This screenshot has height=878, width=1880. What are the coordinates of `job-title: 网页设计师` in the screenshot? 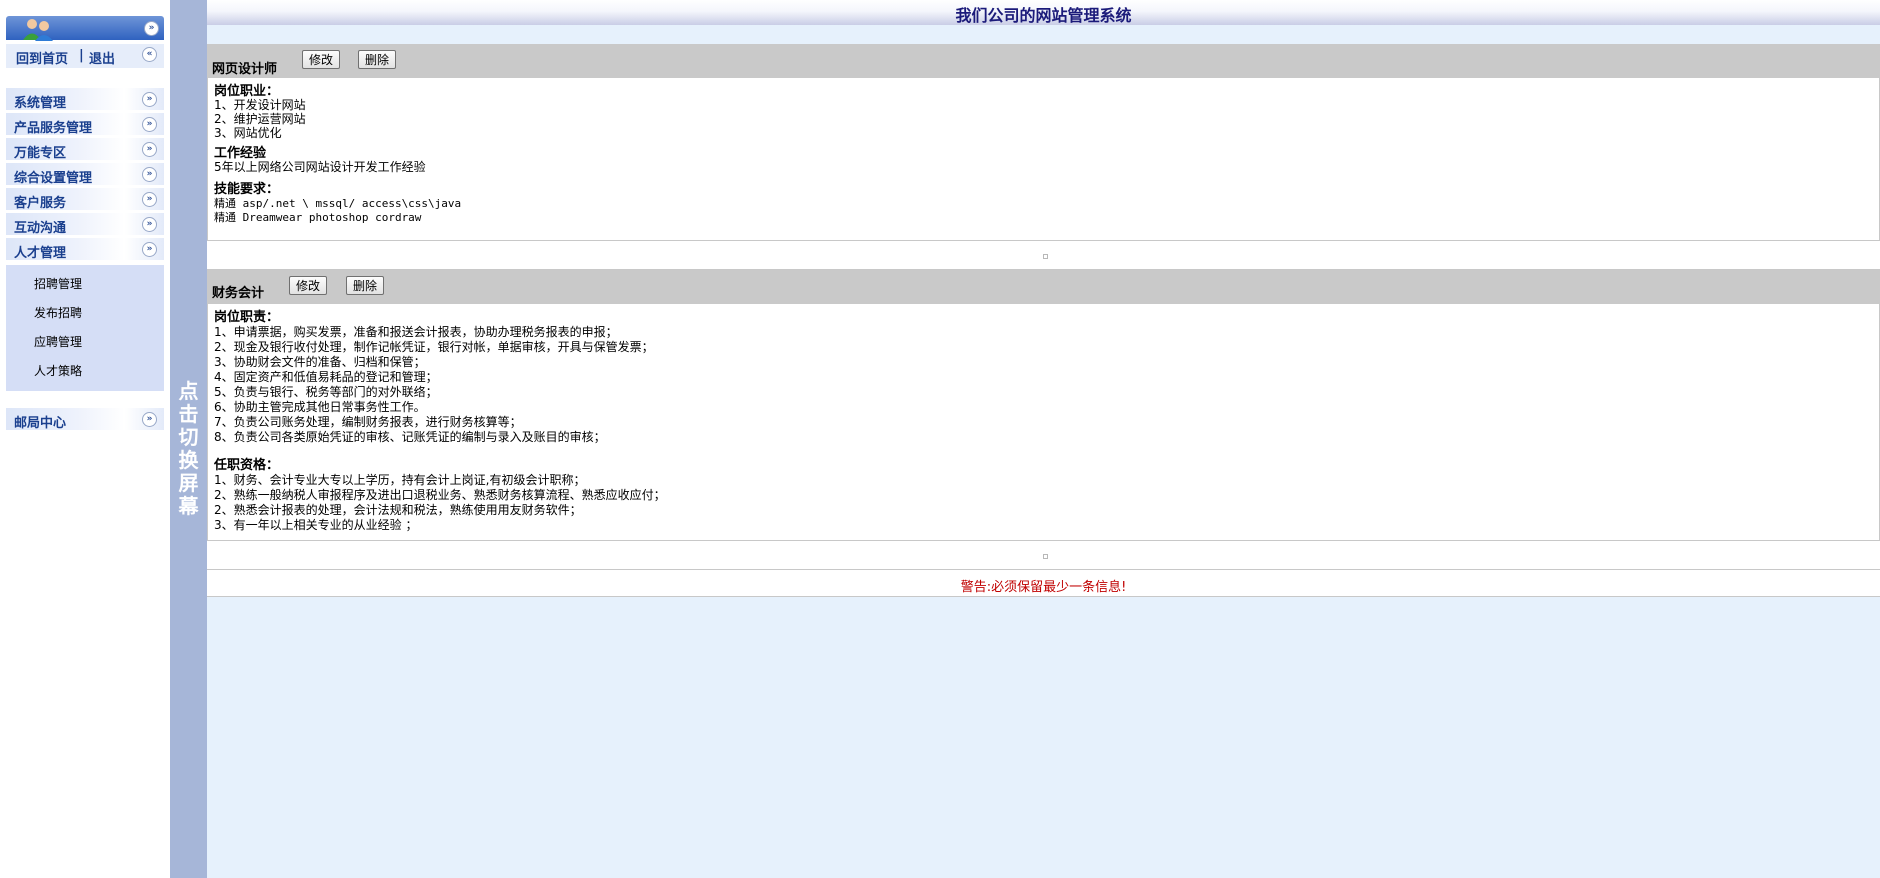 It's located at (245, 69).